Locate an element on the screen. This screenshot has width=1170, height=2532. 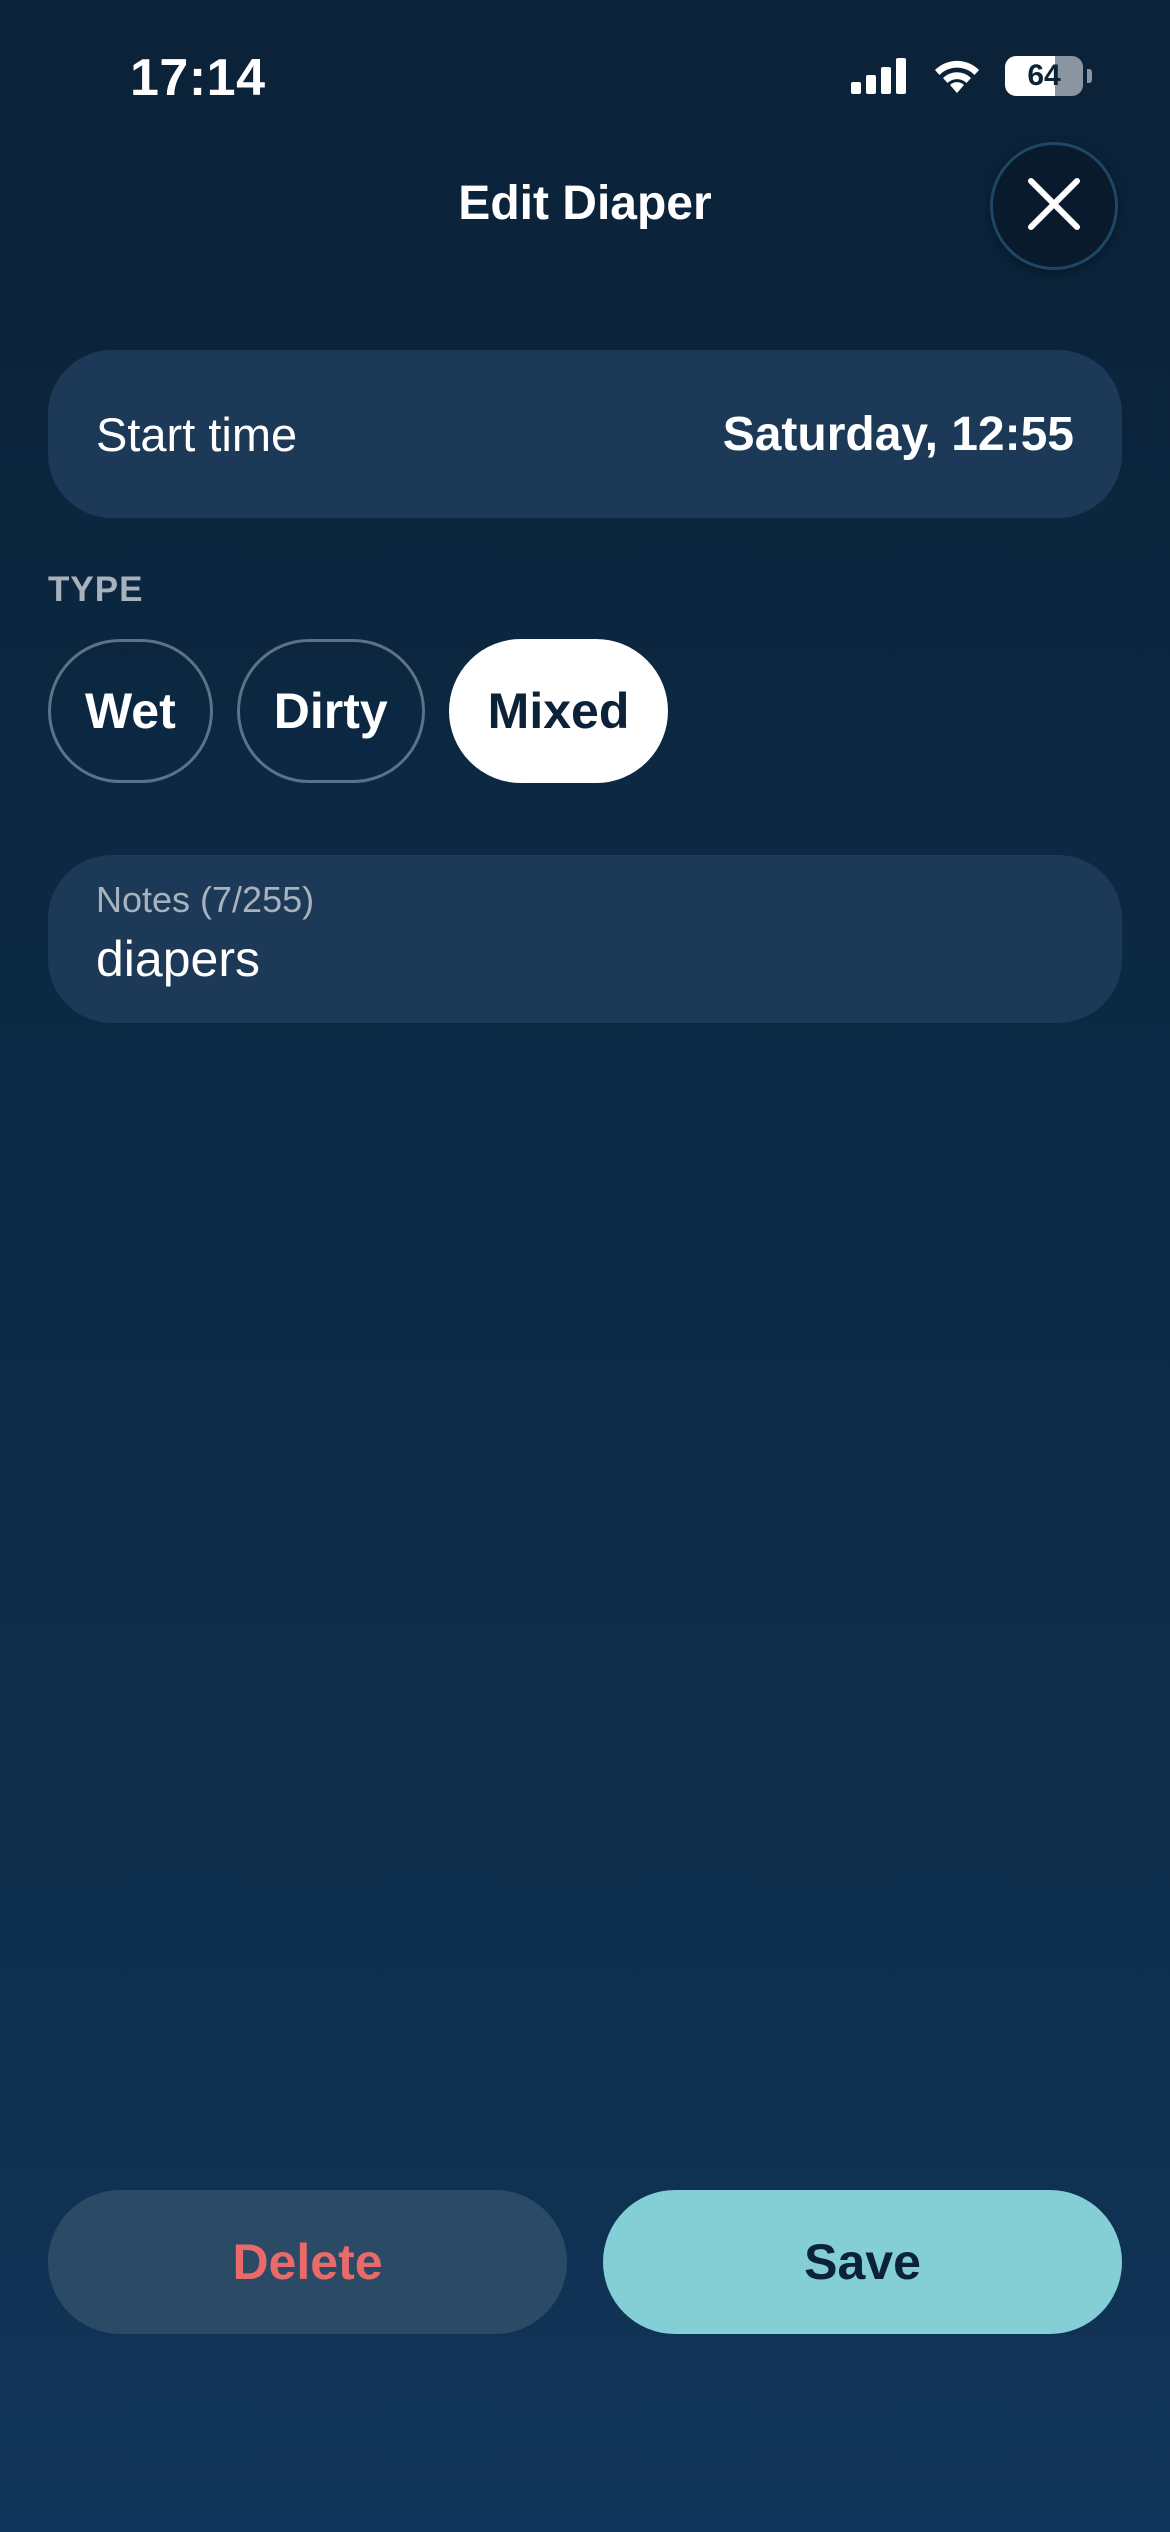
type-chip-mixed: Mixed is located at coordinates (558, 711).